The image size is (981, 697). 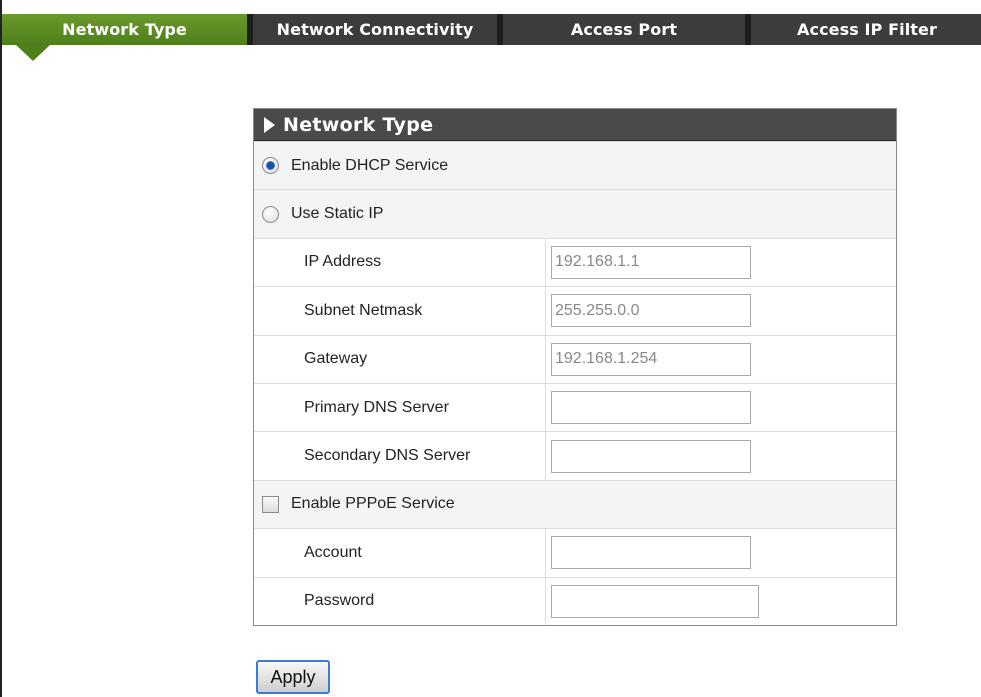 What do you see at coordinates (575, 504) in the screenshot?
I see `pppoe-option-row: Enable PPPoE Service` at bounding box center [575, 504].